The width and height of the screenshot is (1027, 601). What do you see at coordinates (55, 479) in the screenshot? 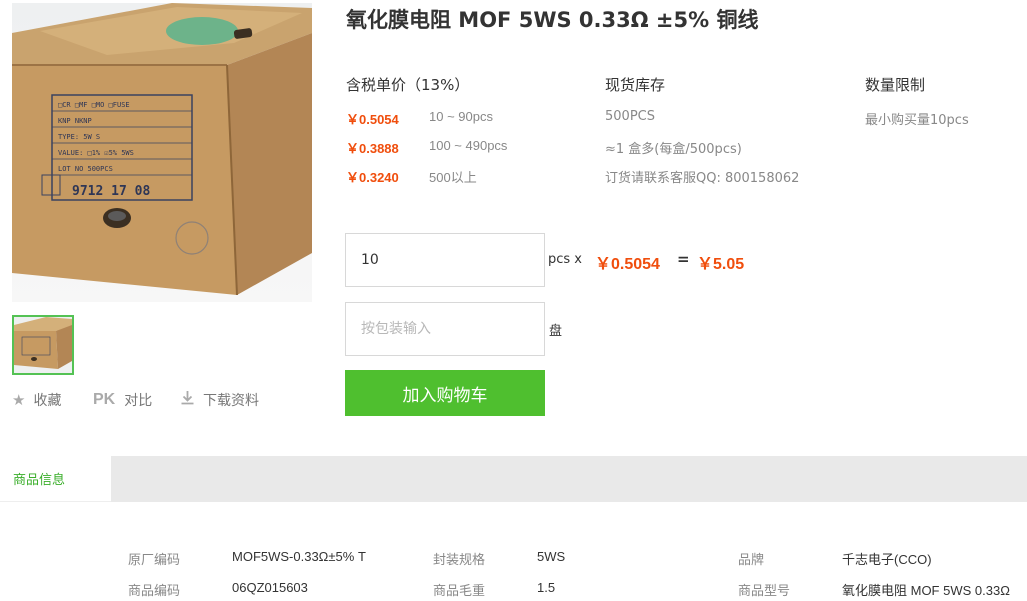
I see `tab-product-info: 商品信息` at bounding box center [55, 479].